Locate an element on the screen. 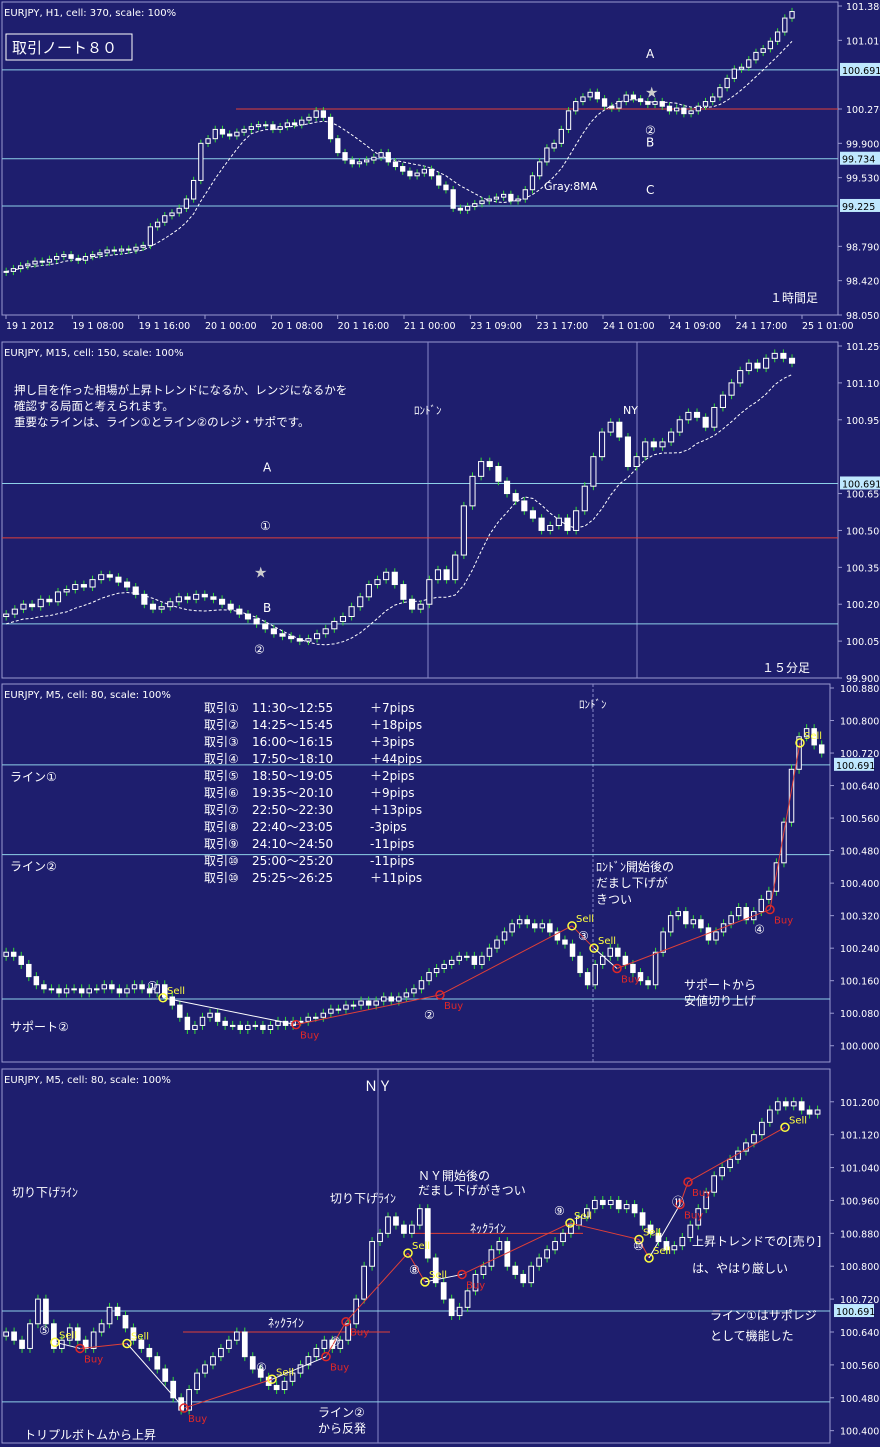 This screenshot has width=880, height=1447. y-tick-label: 99.900 is located at coordinates (862, 678).